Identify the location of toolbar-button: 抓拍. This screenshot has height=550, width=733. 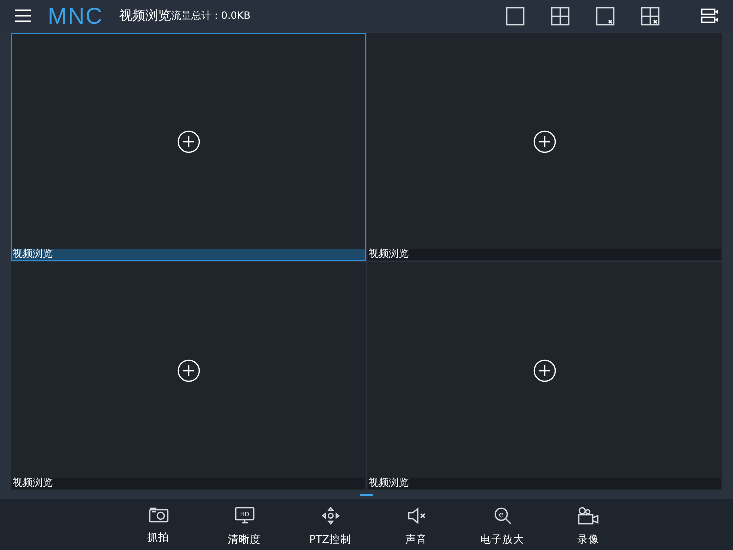
(159, 524).